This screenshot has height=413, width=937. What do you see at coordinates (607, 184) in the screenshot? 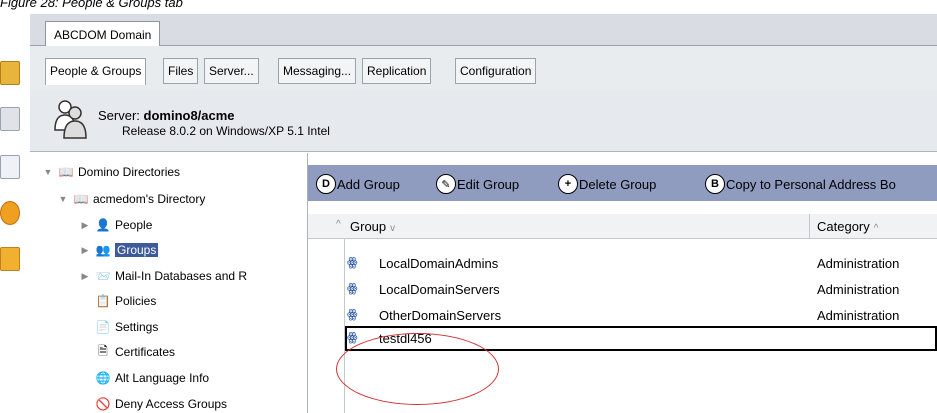
I see `delete-group-button: + Delete Group` at bounding box center [607, 184].